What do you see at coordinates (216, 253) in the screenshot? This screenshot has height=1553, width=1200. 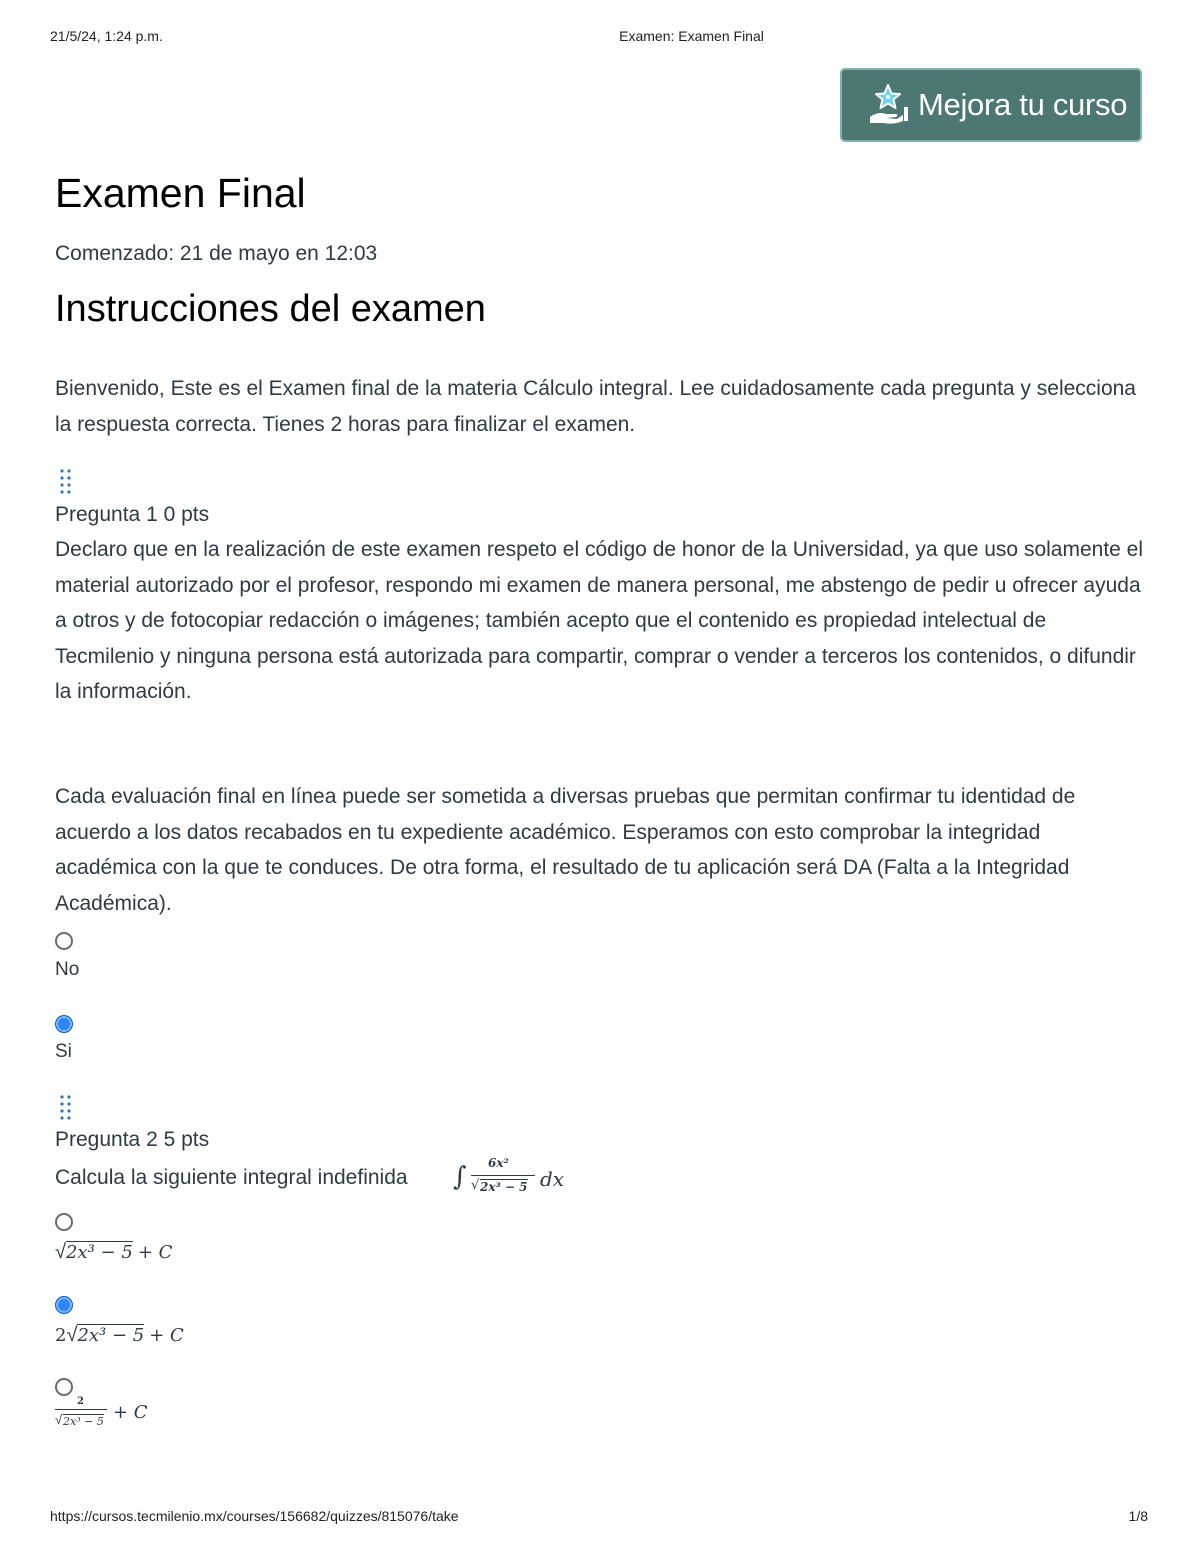 I see `started-timestamp: Comenzado: 21 de mayo en 12:03` at bounding box center [216, 253].